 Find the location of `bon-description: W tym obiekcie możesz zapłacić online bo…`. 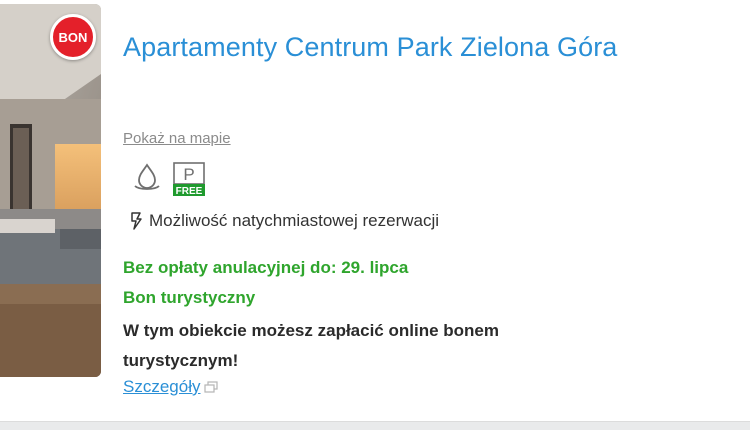

bon-description: W tym obiekcie możesz zapłacić online bo… is located at coordinates (311, 345).